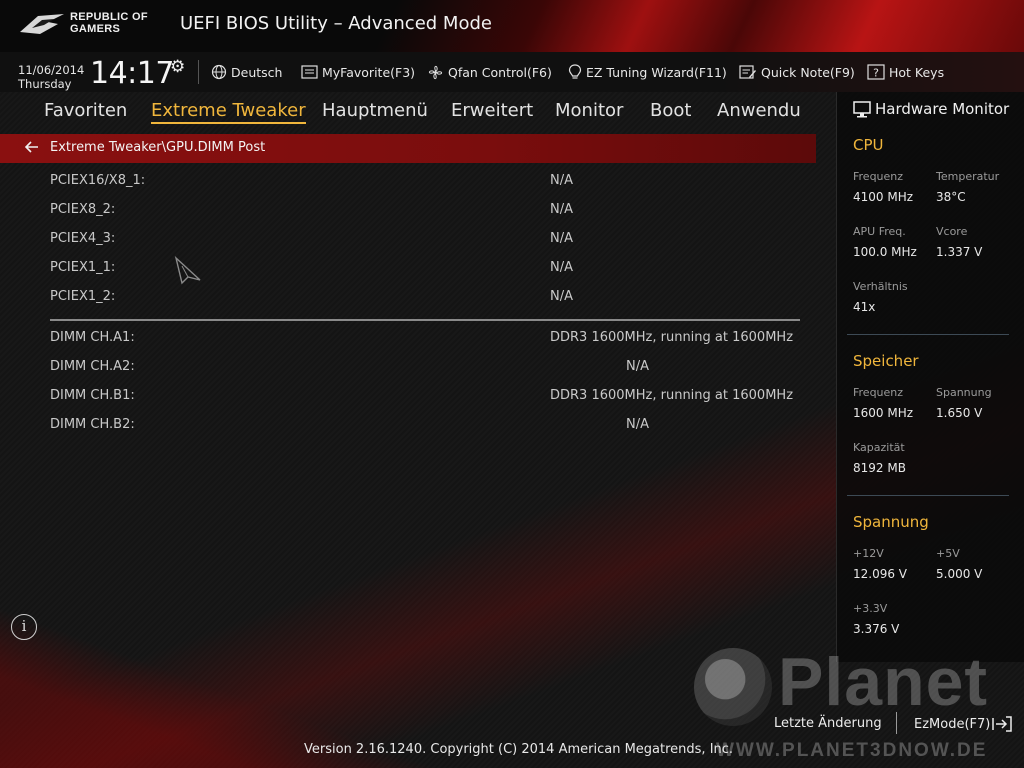 The image size is (1024, 768). What do you see at coordinates (198, 72) in the screenshot?
I see `toolbar-divider` at bounding box center [198, 72].